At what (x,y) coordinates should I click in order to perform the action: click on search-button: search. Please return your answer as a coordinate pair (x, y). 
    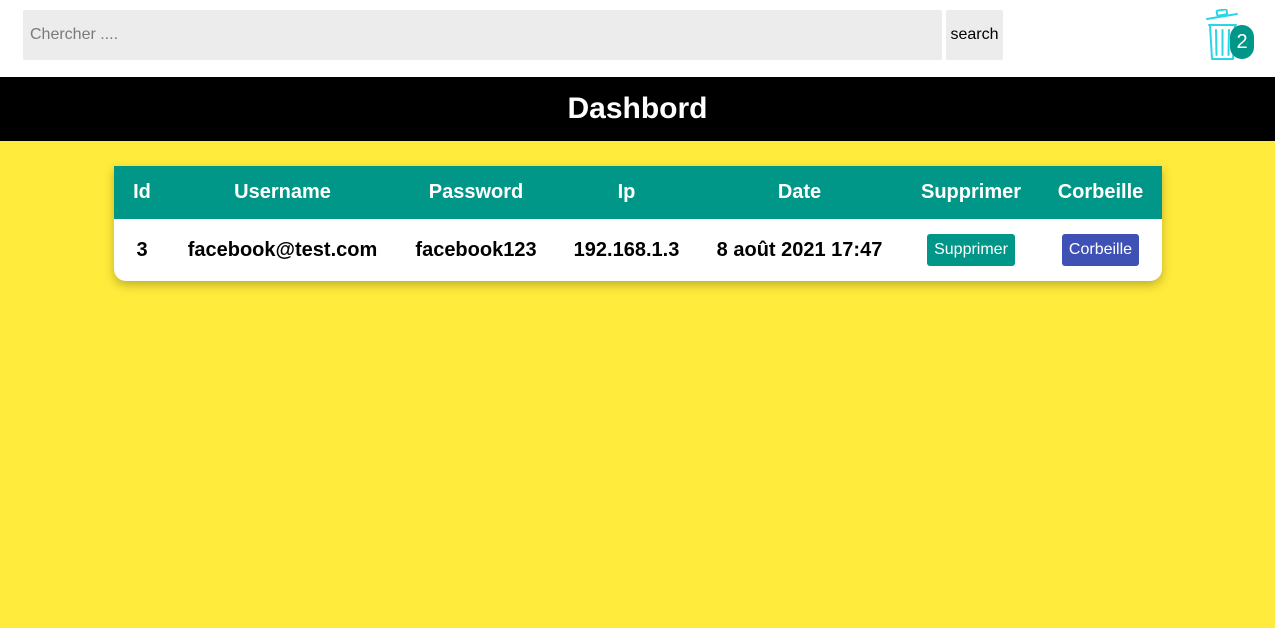
    Looking at the image, I should click on (974, 35).